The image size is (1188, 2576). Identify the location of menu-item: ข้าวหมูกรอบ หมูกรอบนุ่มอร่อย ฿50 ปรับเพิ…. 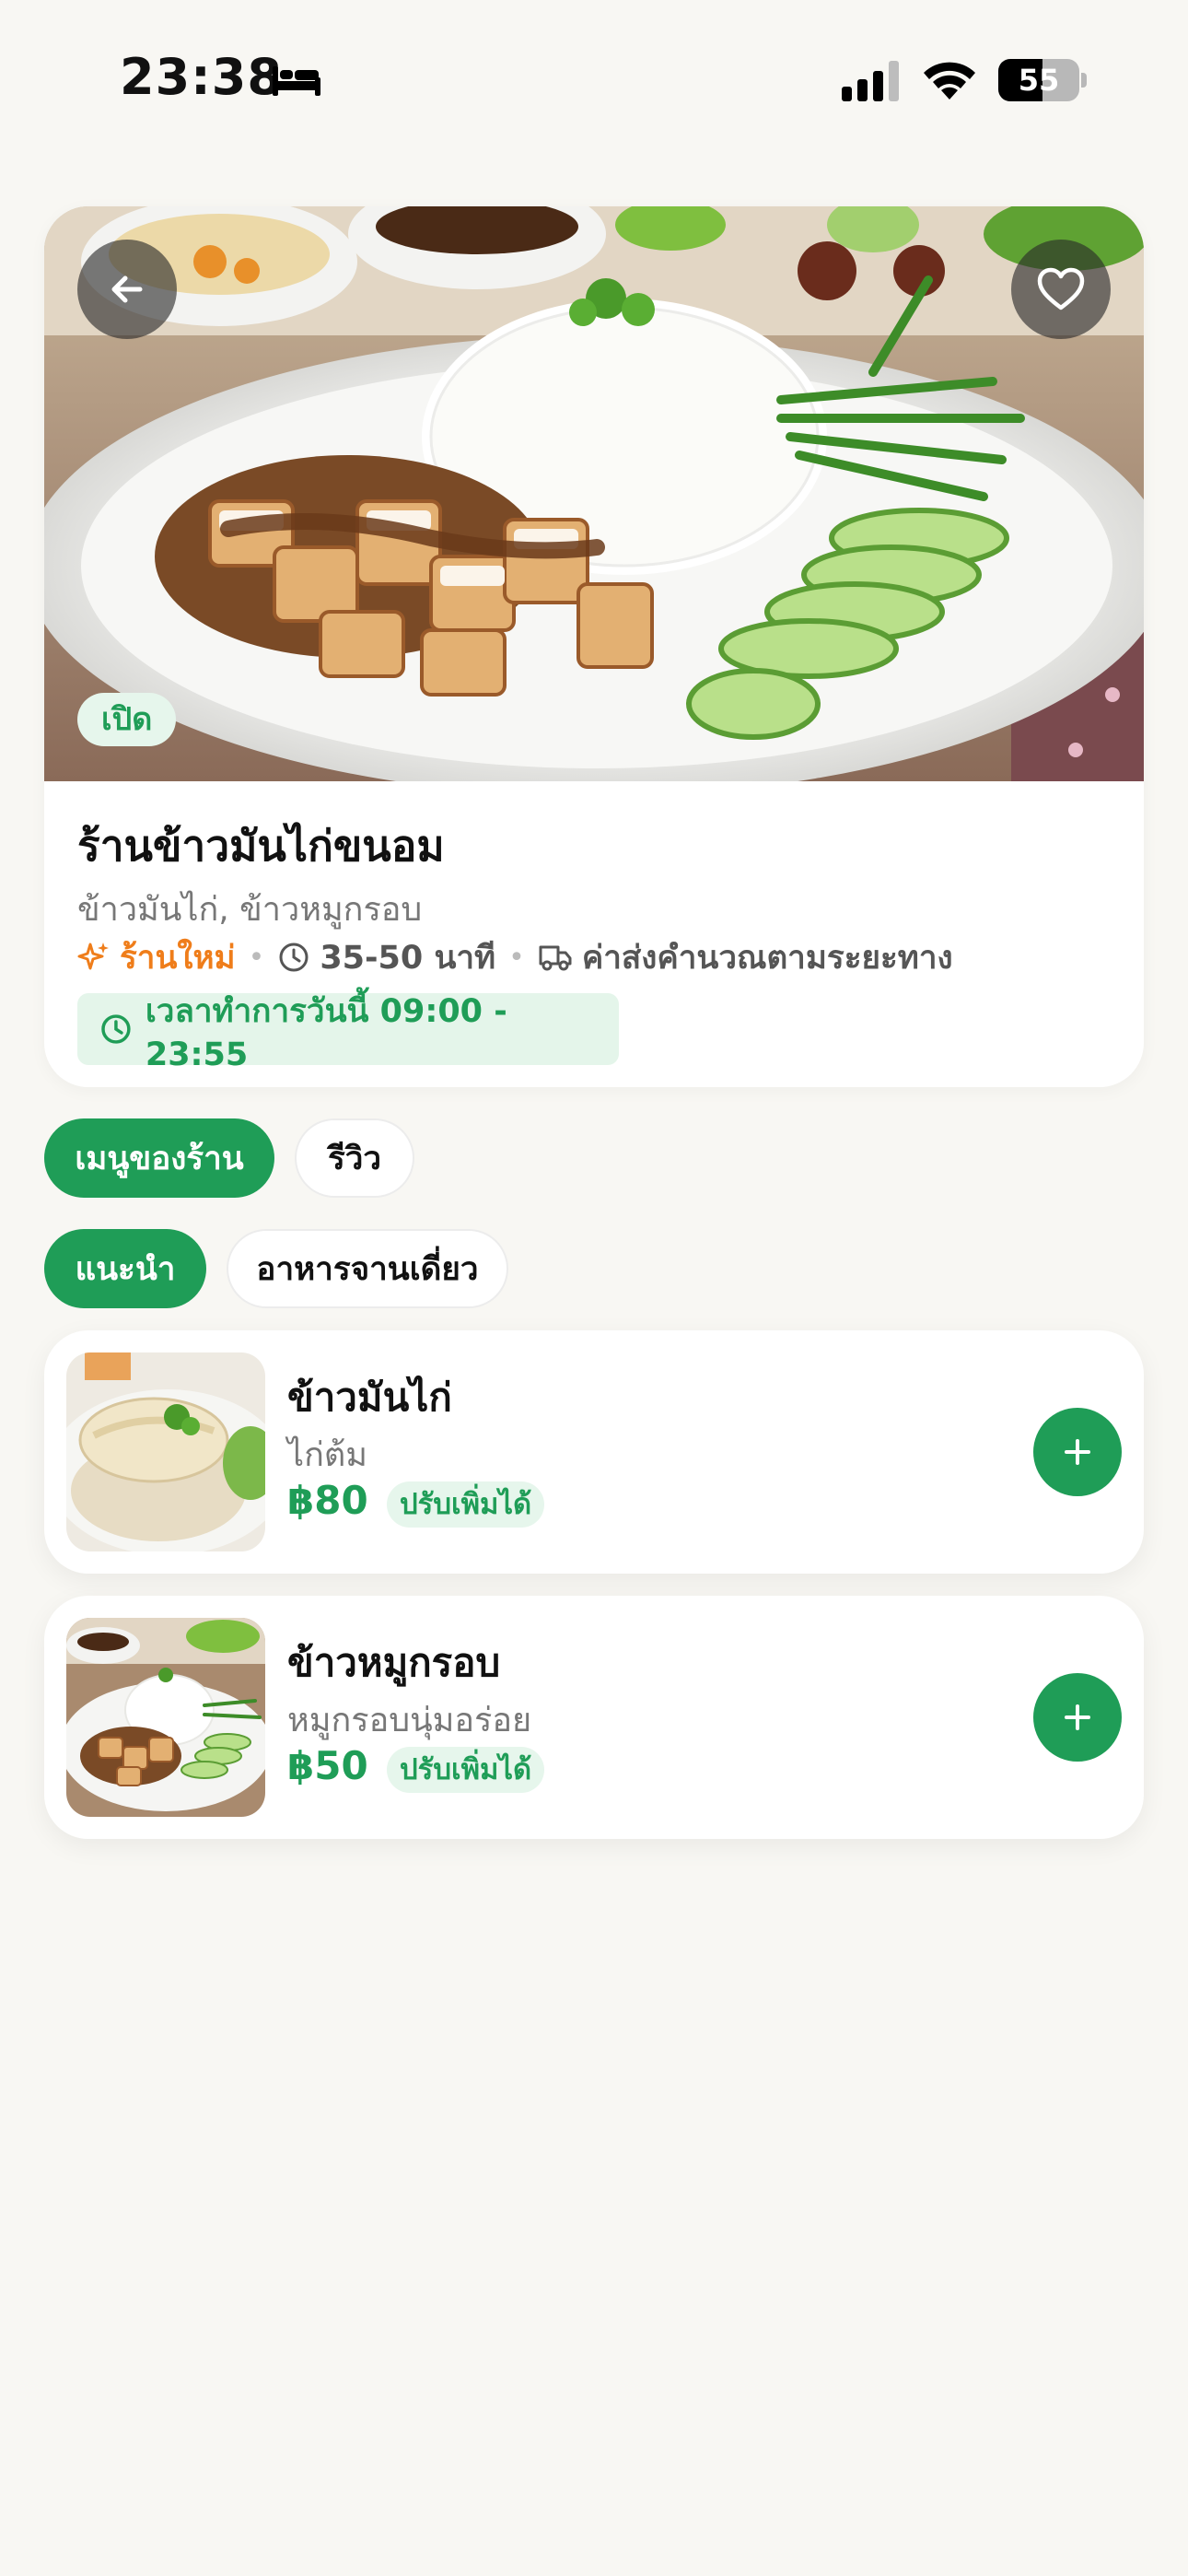
(594, 1717).